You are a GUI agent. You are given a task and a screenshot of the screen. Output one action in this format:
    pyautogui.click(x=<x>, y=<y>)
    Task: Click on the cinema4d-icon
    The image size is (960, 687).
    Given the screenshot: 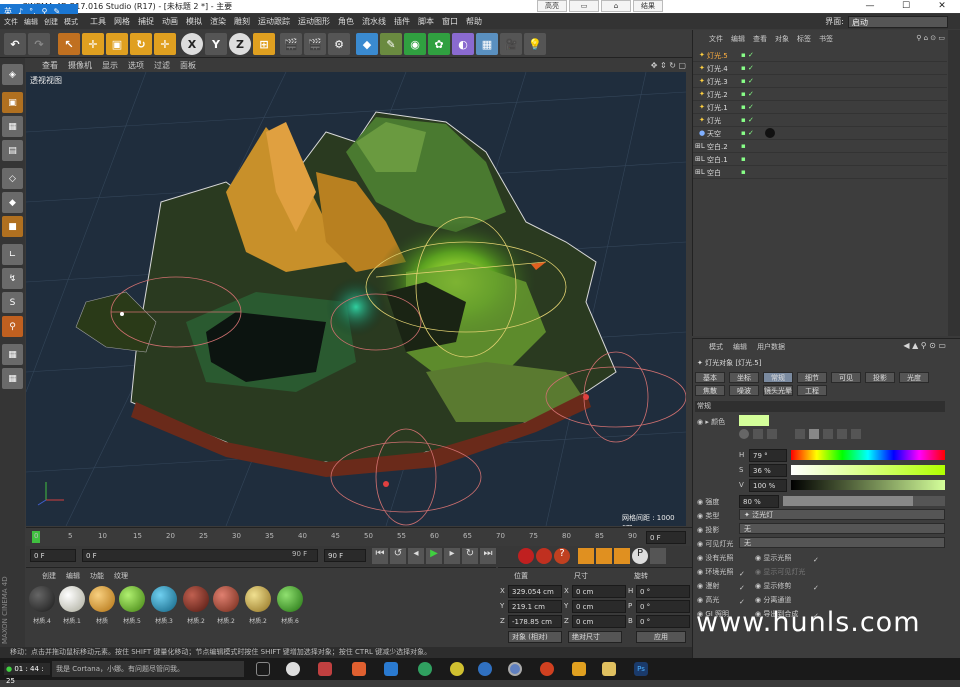 What is the action you would take?
    pyautogui.click(x=515, y=669)
    